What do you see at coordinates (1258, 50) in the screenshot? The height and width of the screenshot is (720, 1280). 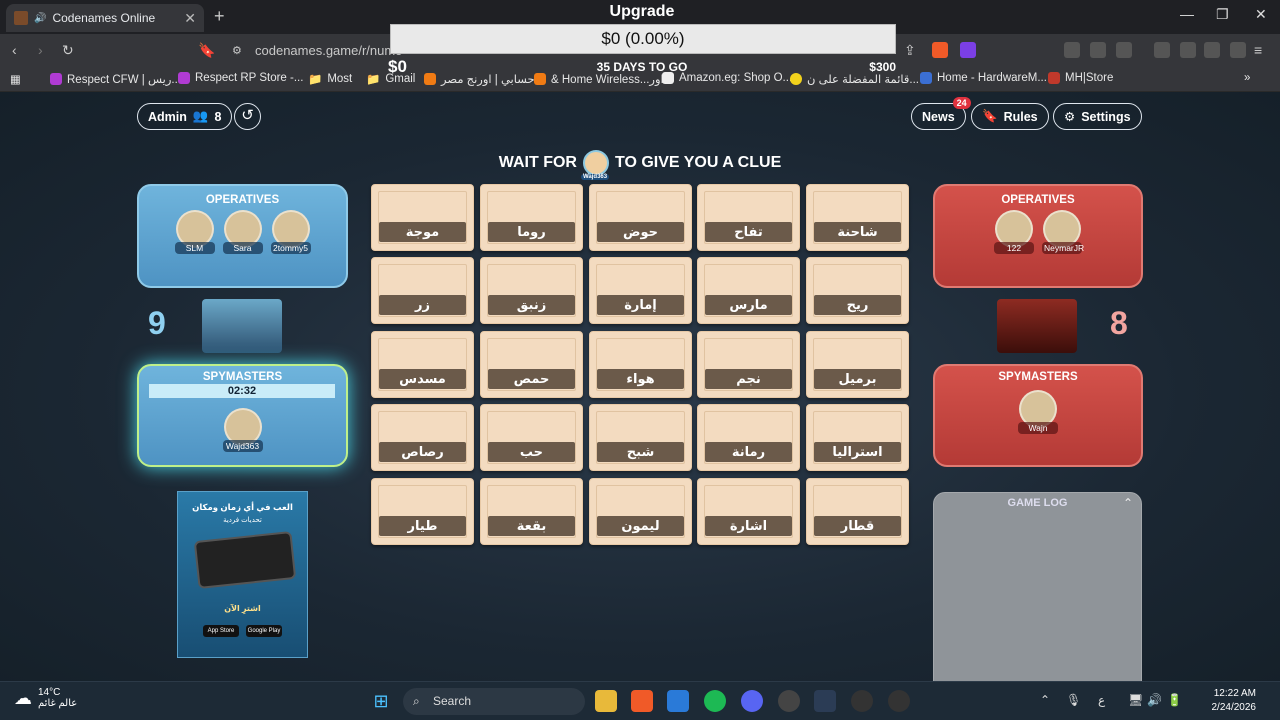 I see `menu-icon: ≡` at bounding box center [1258, 50].